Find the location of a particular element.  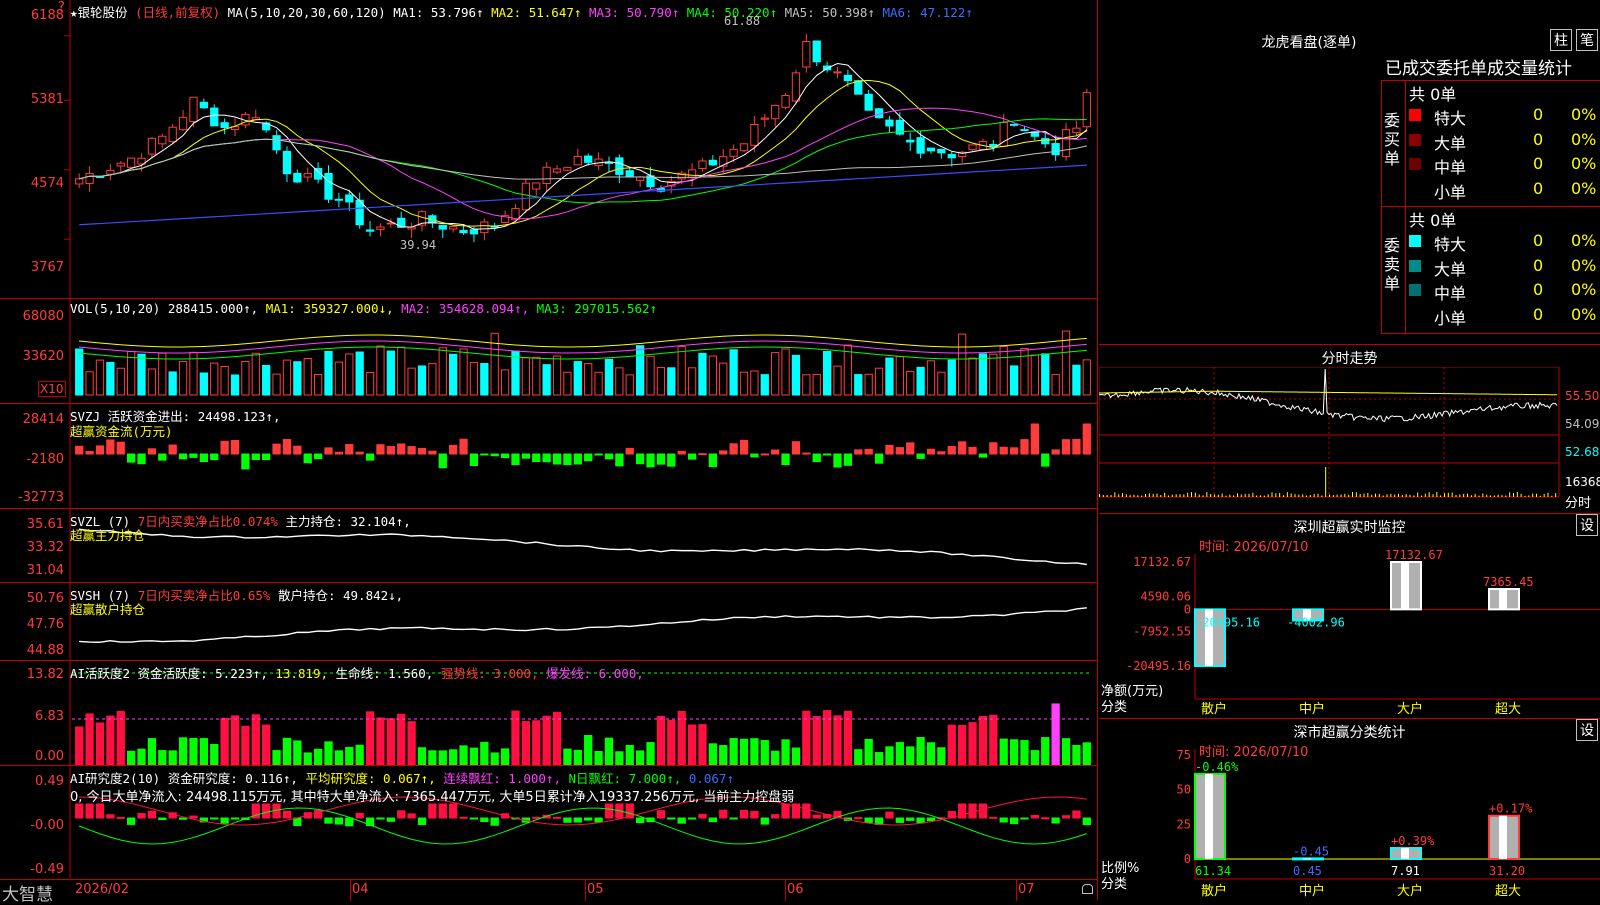

fenshi-panel: 分时走势 55.50 54.09 52.68 16368 分时 is located at coordinates (1349, 429).